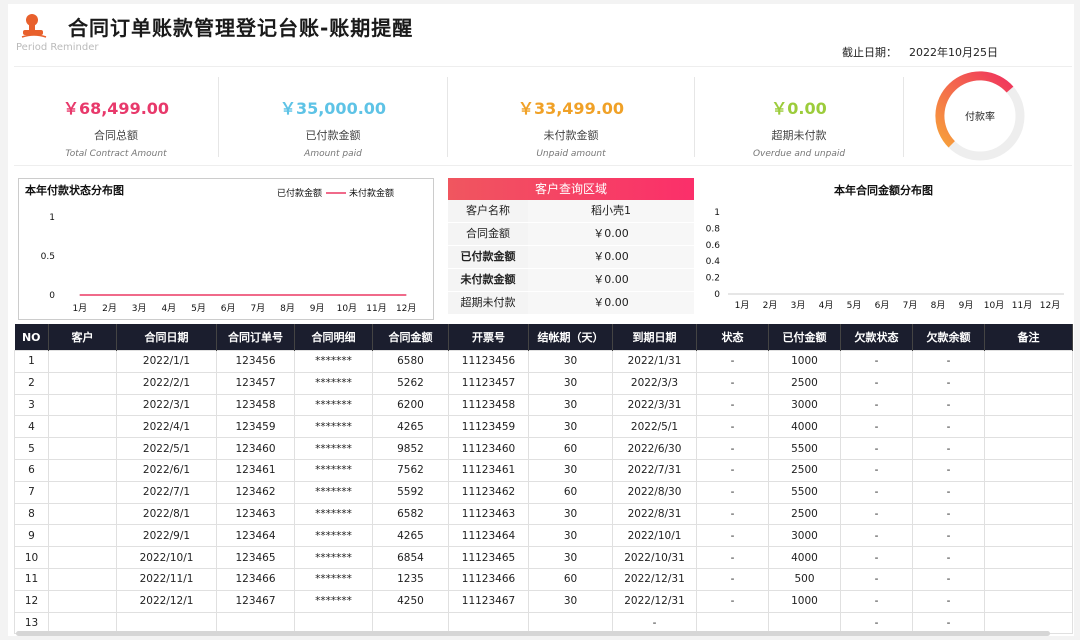  What do you see at coordinates (31, 601) in the screenshot?
I see `table-cell: 12` at bounding box center [31, 601].